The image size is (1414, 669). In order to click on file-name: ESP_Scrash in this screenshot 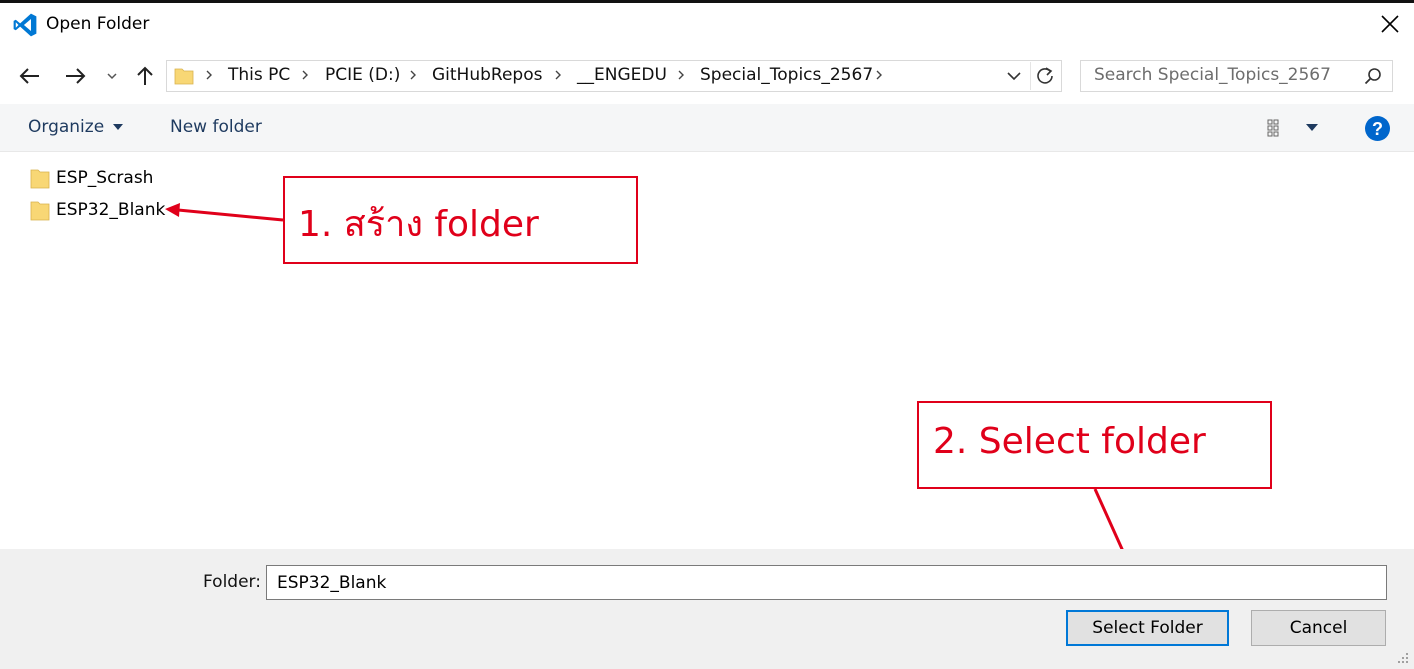, I will do `click(105, 178)`.